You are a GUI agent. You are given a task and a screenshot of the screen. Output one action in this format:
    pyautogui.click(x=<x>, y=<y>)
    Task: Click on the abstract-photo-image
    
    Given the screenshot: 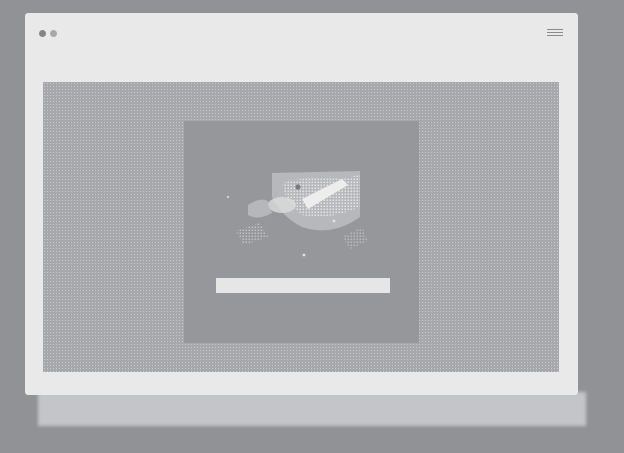 What is the action you would take?
    pyautogui.click(x=302, y=214)
    